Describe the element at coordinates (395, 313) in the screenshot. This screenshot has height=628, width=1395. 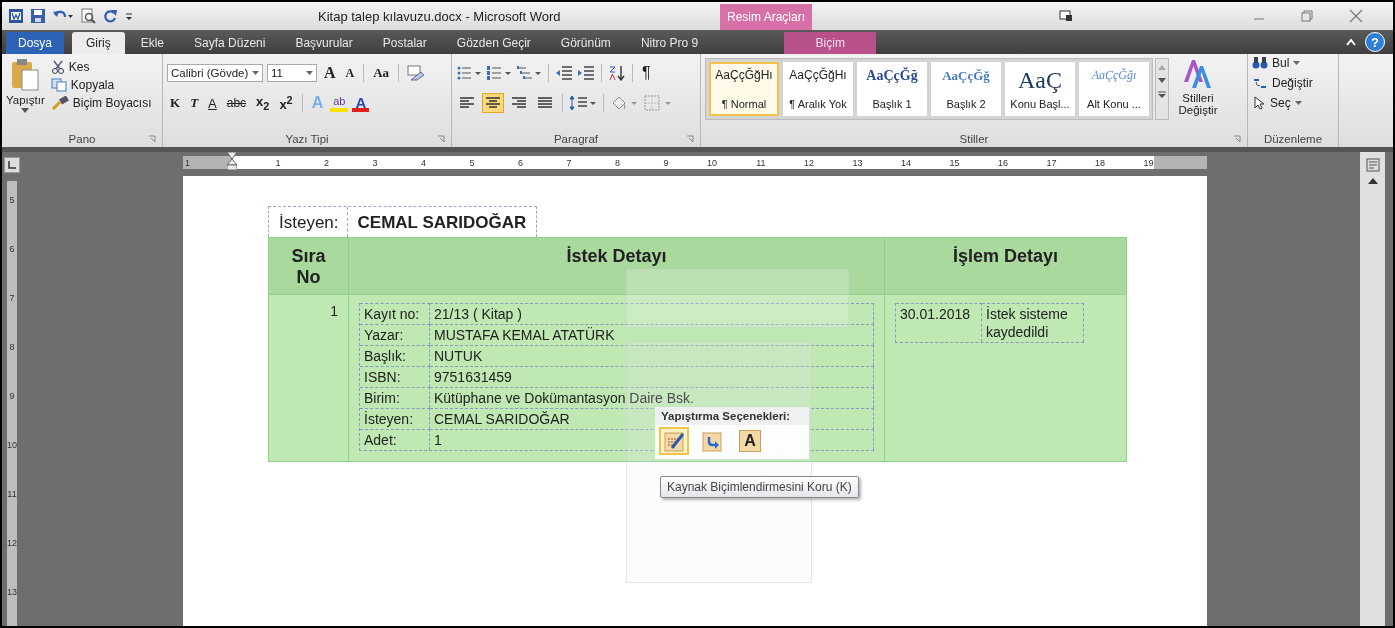
I see `detail-label: Kayıt no:` at that location.